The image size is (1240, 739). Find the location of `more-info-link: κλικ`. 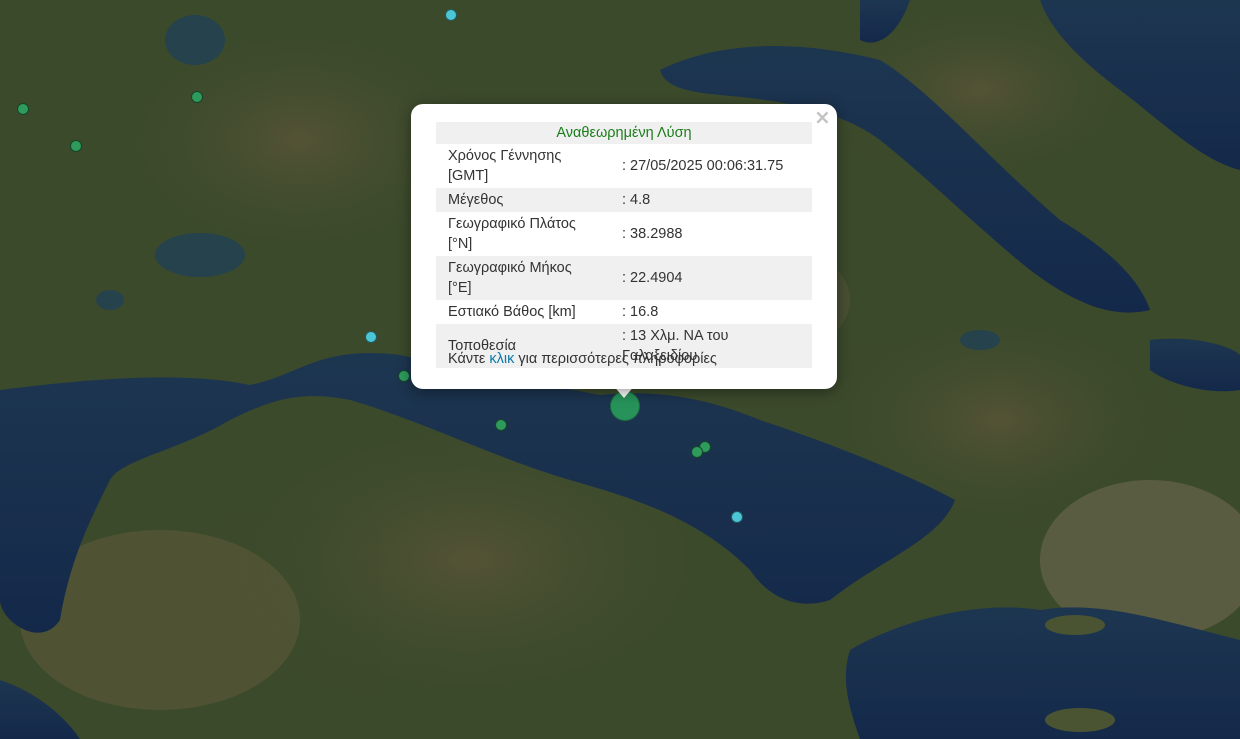

more-info-link: κλικ is located at coordinates (501, 359).